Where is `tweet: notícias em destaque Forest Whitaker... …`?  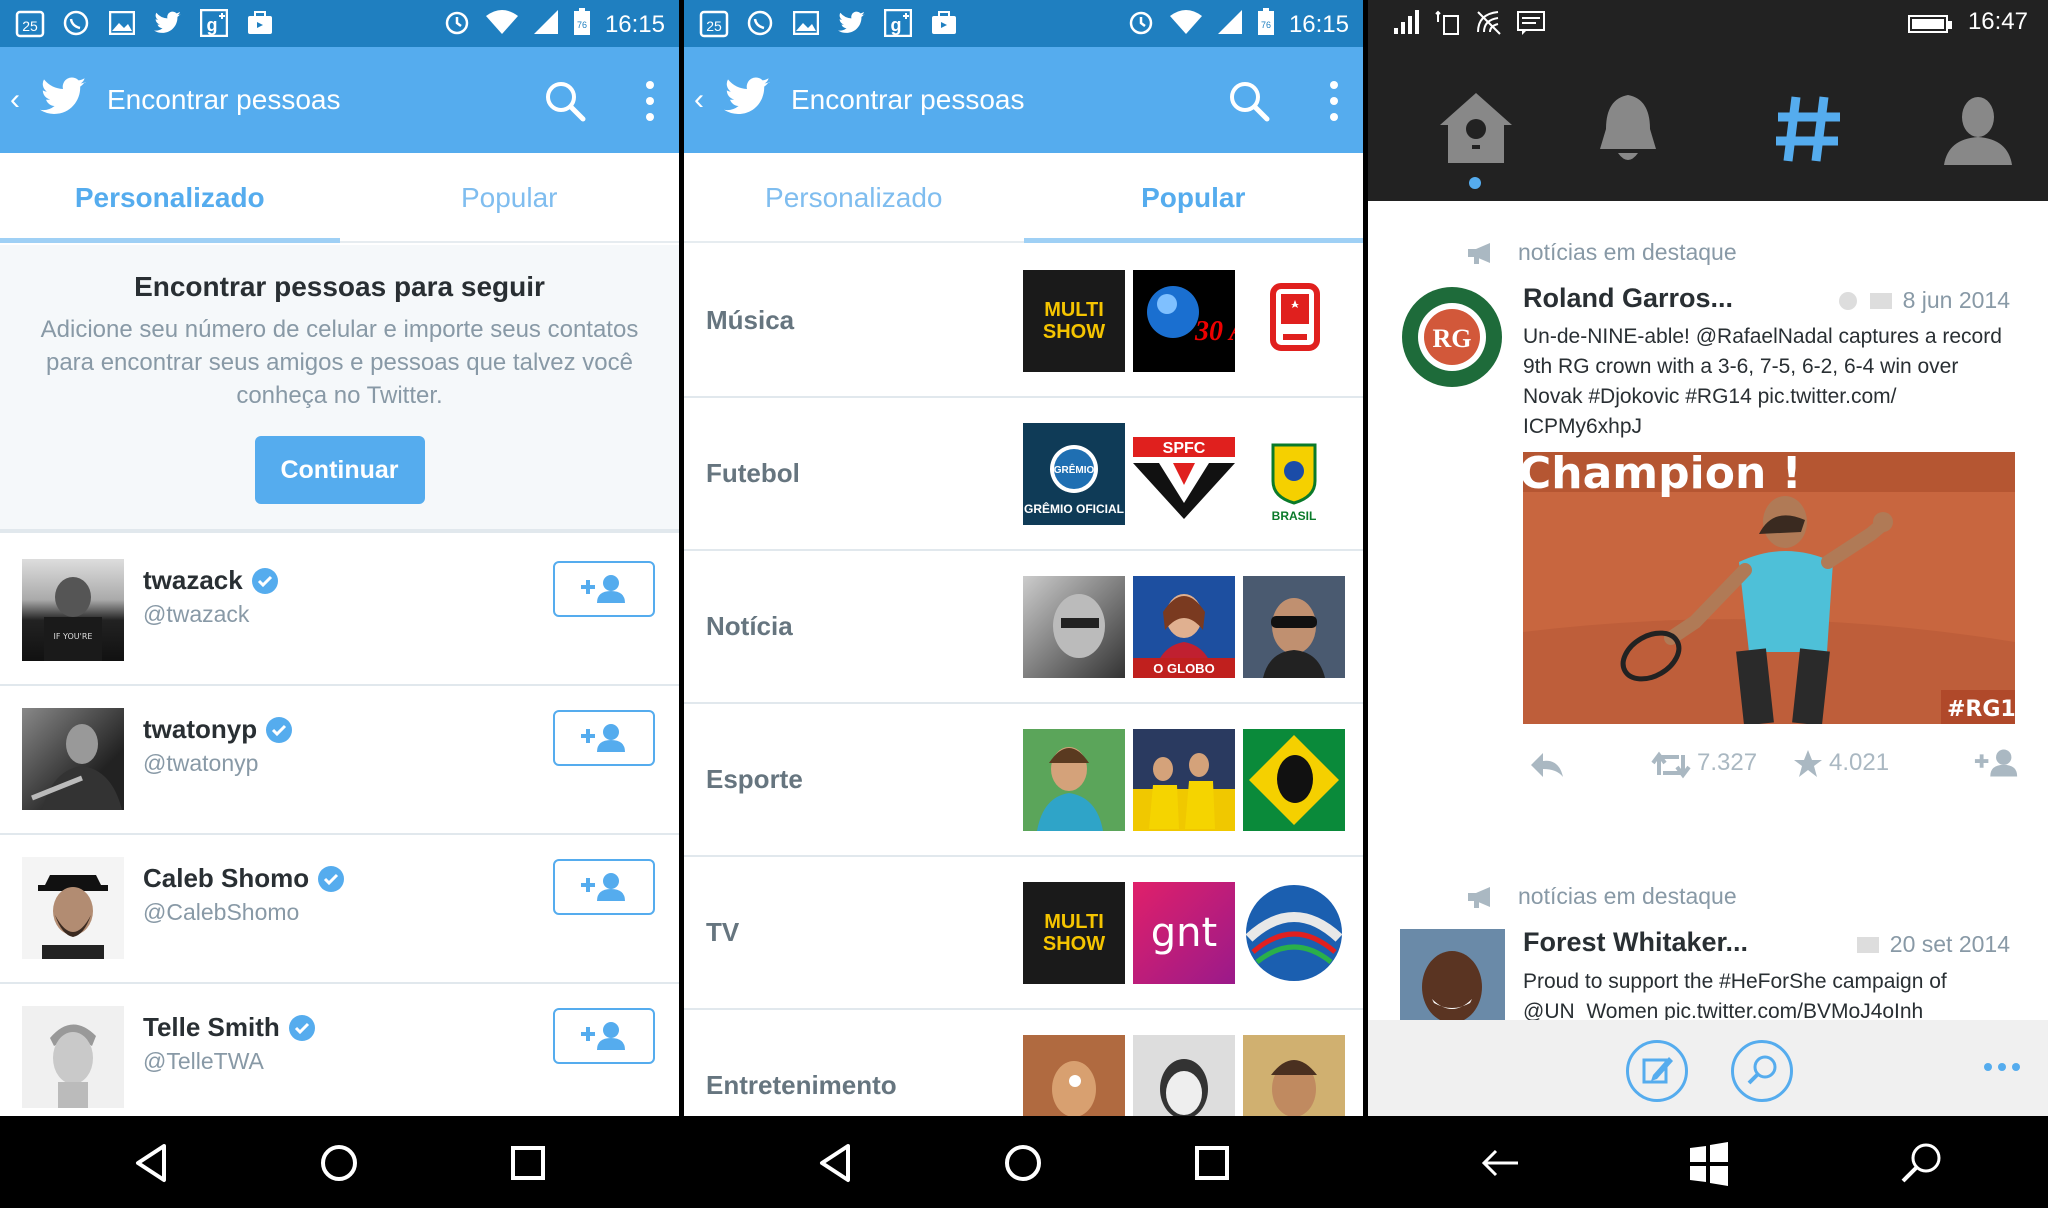
tweet: notícias em destaque Forest Whitaker... … is located at coordinates (1708, 931).